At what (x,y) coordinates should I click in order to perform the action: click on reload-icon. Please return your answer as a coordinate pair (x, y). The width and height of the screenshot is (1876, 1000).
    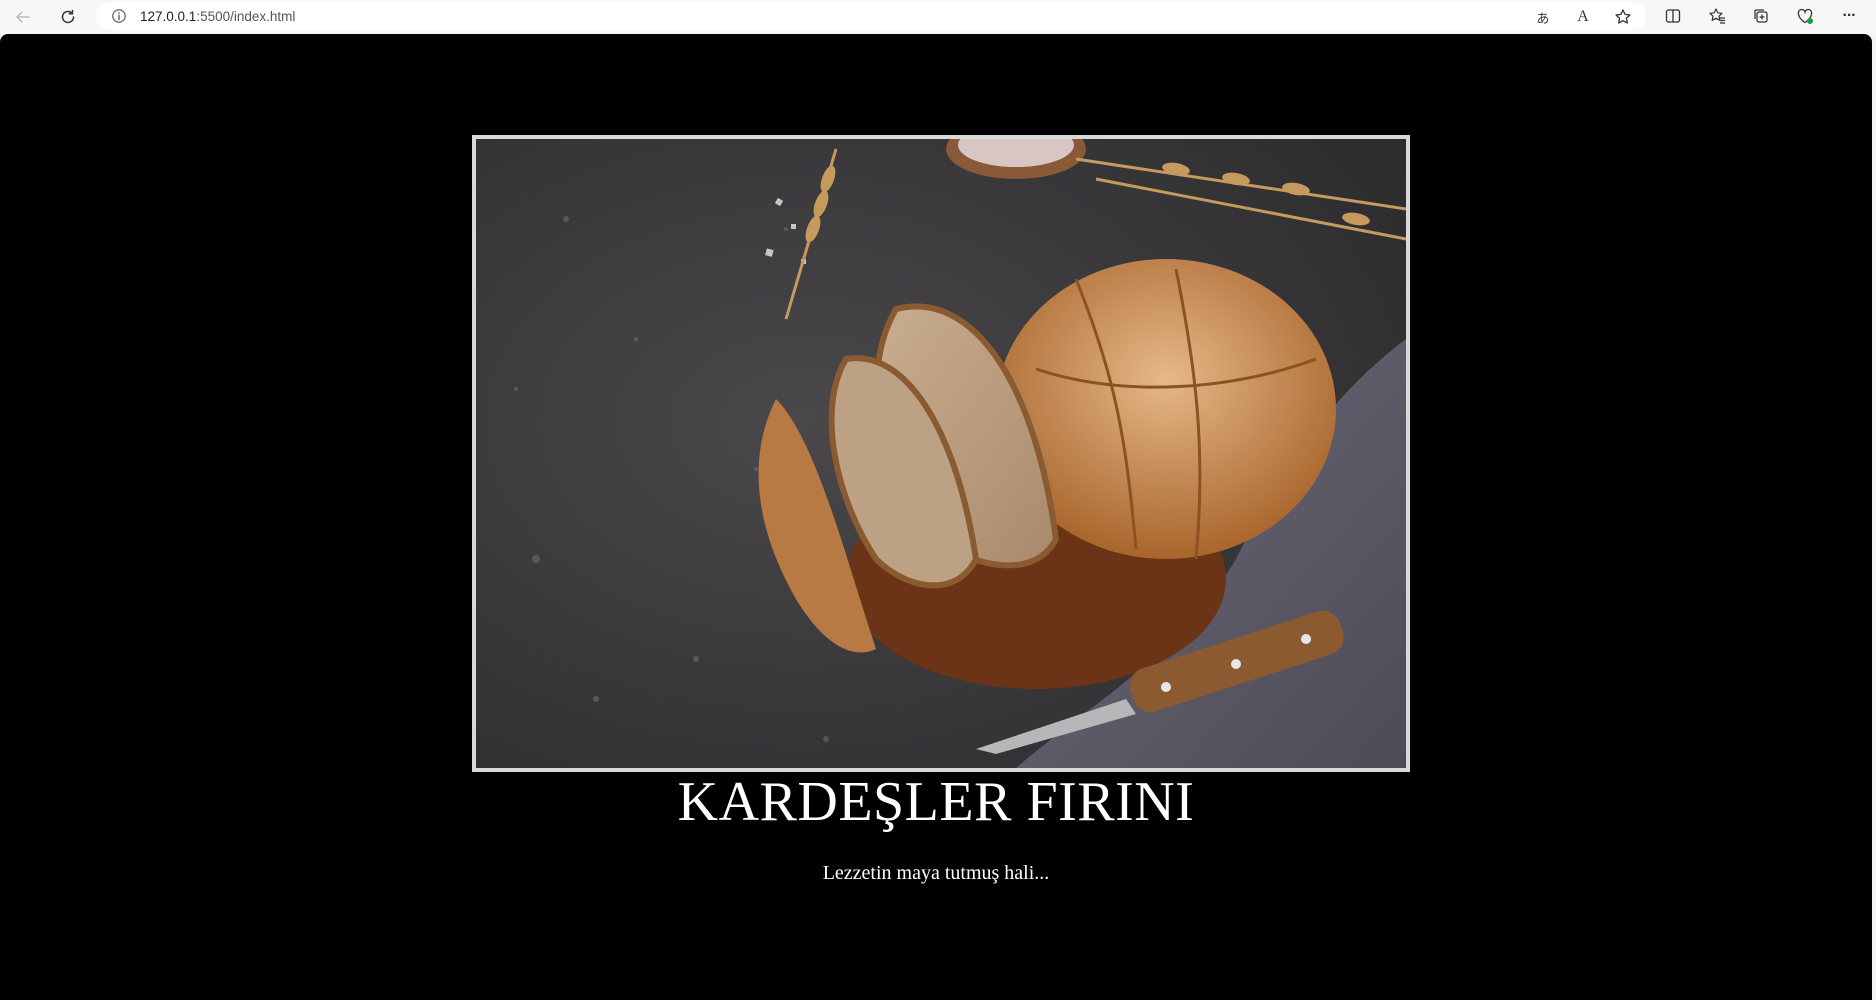
    Looking at the image, I should click on (68, 16).